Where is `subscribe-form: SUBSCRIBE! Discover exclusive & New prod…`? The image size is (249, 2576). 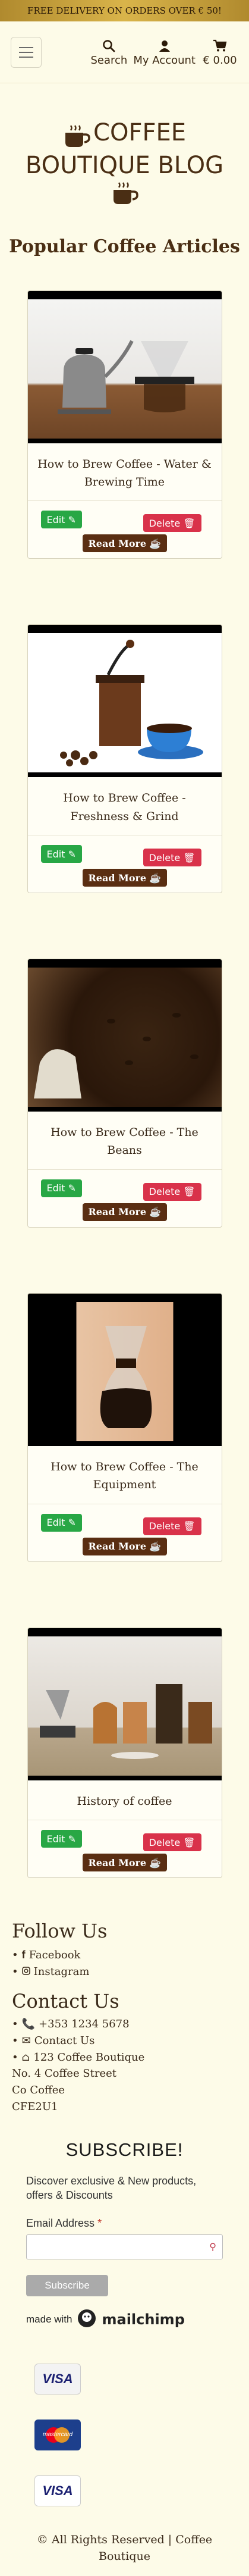 subscribe-form: SUBSCRIBE! Discover exclusive & New prod… is located at coordinates (124, 2235).